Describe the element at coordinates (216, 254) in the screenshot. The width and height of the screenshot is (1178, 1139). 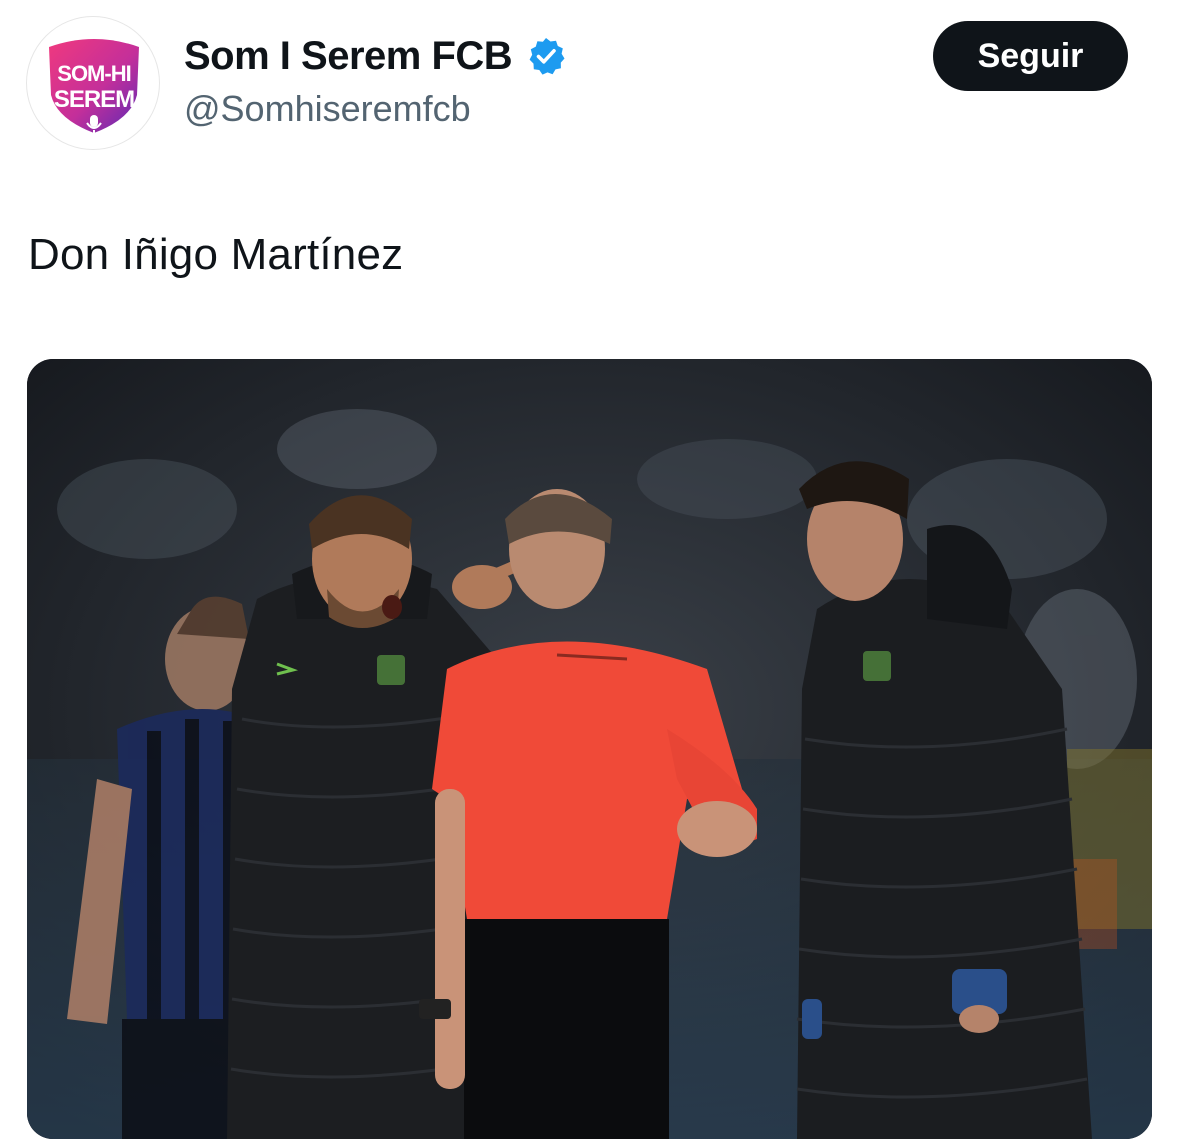
I see `tweet-text: Don Iñigo Martínez` at that location.